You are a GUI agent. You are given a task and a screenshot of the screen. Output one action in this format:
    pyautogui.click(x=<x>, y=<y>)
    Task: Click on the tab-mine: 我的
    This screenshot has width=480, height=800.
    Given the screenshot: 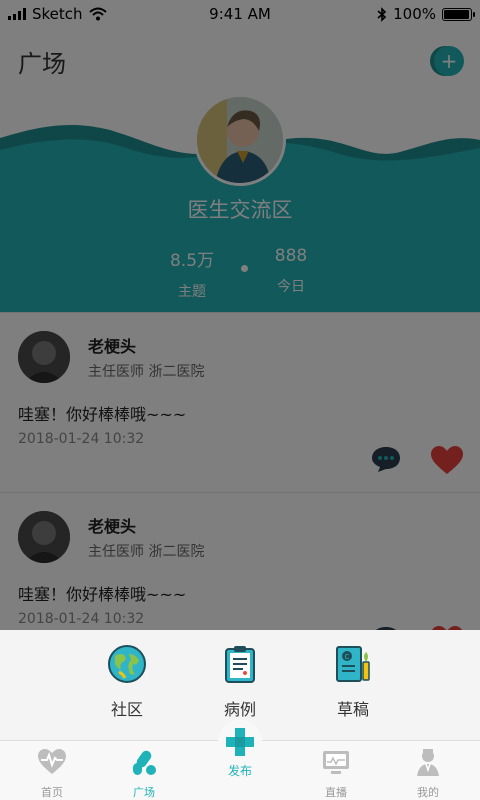 What is the action you would take?
    pyautogui.click(x=428, y=773)
    